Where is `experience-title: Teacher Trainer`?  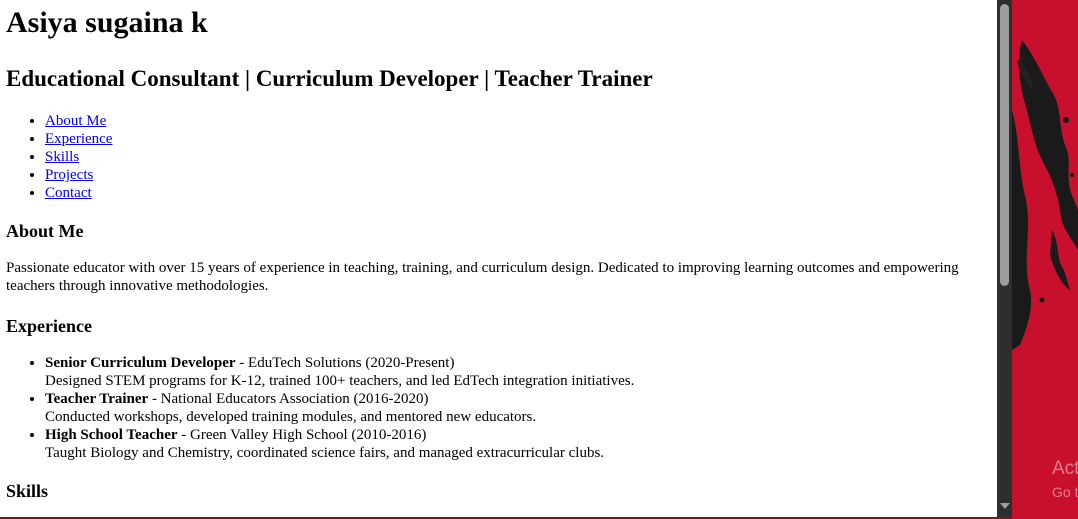
experience-title: Teacher Trainer is located at coordinates (97, 399).